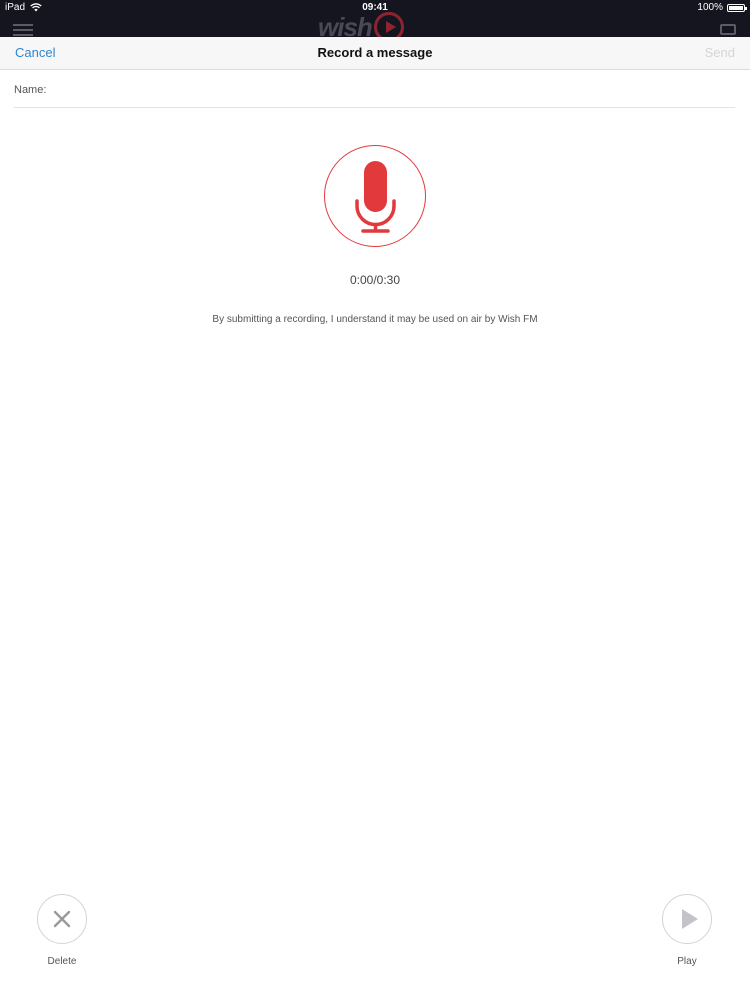 The height and width of the screenshot is (1000, 750). What do you see at coordinates (62, 961) in the screenshot?
I see `delete-label: Delete` at bounding box center [62, 961].